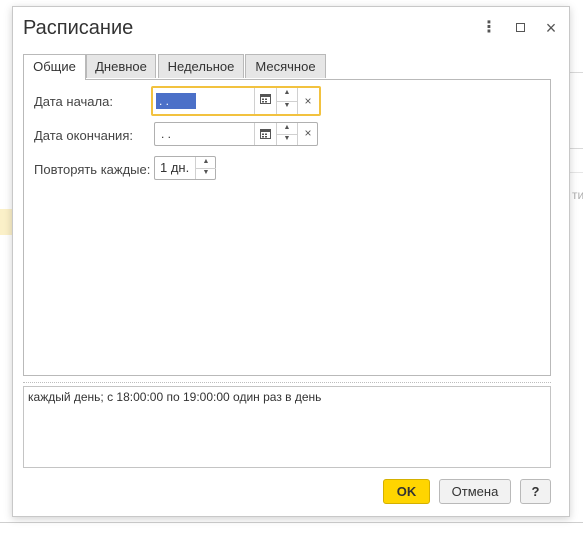 This screenshot has height=534, width=583. Describe the element at coordinates (174, 168) in the screenshot. I see `repeat-every-input: 1 дн.` at that location.